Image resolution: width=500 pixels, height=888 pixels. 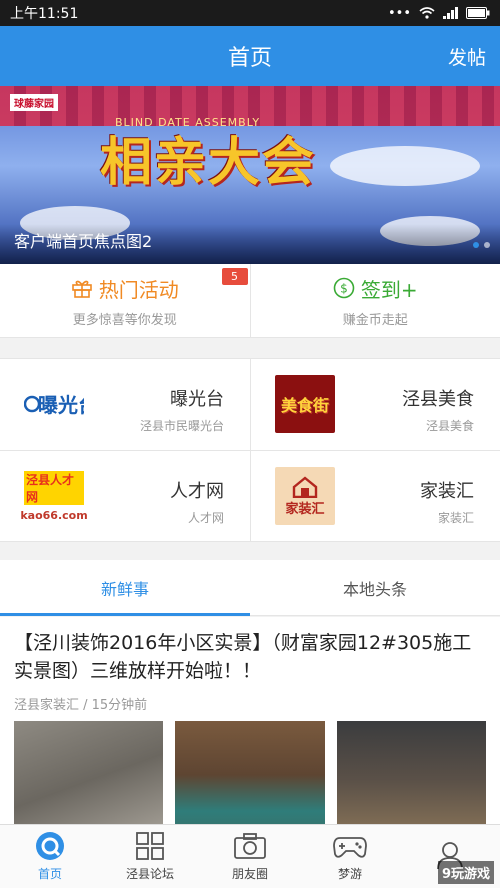 I want to click on exposure-text: 曝光台 泾县市民曝光台, so click(x=182, y=409).